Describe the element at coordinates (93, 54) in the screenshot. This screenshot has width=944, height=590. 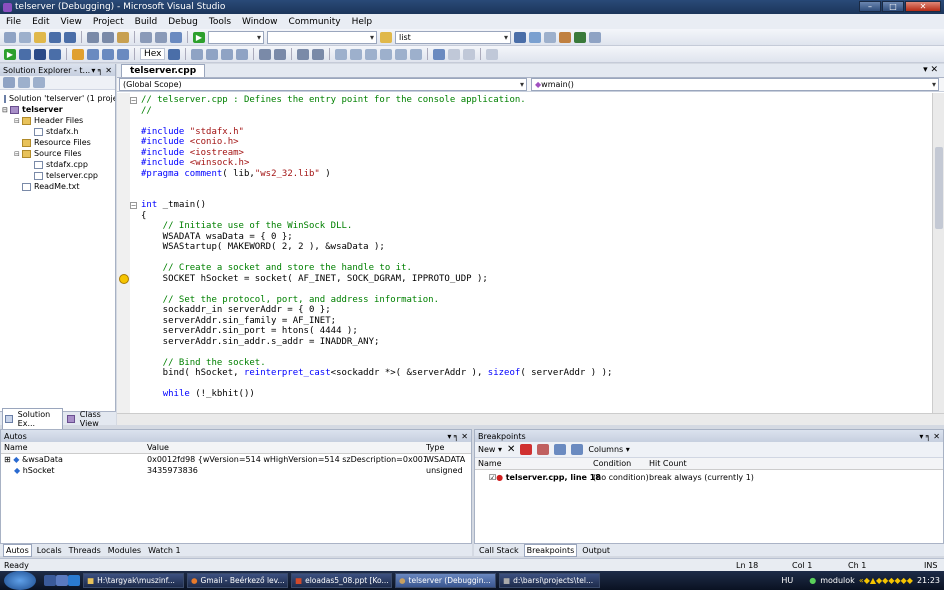
I see `step-into-icon` at that location.